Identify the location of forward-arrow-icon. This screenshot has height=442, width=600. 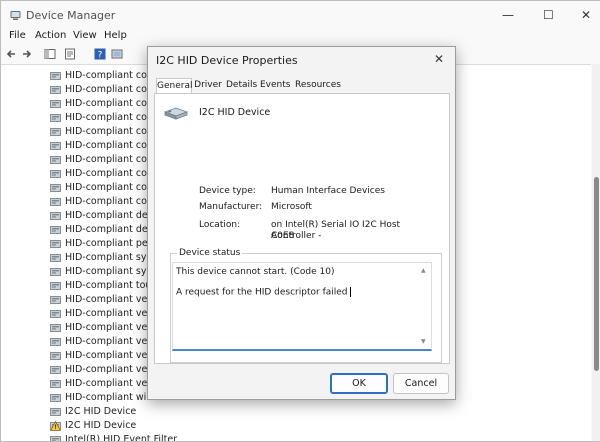
(27, 54).